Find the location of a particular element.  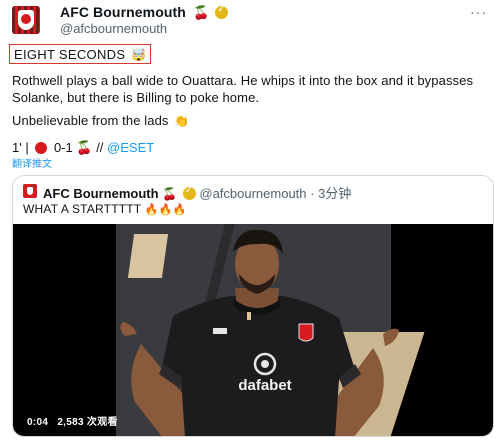

more-options-button: ··· is located at coordinates (478, 12).